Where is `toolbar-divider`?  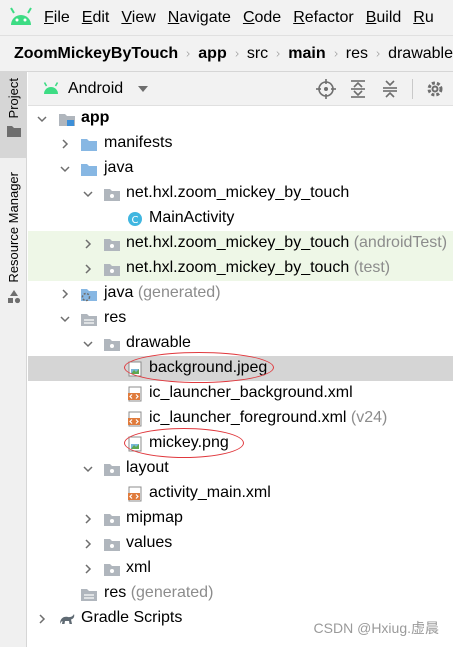 toolbar-divider is located at coordinates (412, 89).